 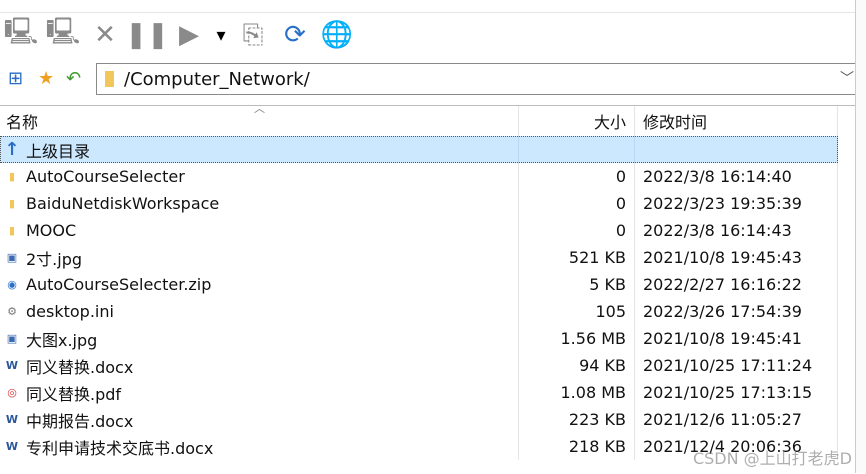 I want to click on bookmark-star-icon: ★, so click(x=46, y=78).